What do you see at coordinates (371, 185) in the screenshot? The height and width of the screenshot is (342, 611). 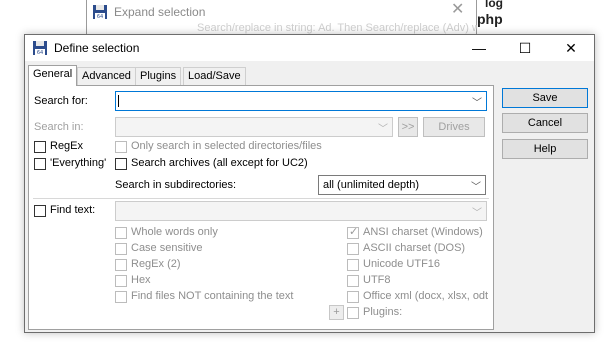 I see `subdirs-value: all (unlimited depth)` at bounding box center [371, 185].